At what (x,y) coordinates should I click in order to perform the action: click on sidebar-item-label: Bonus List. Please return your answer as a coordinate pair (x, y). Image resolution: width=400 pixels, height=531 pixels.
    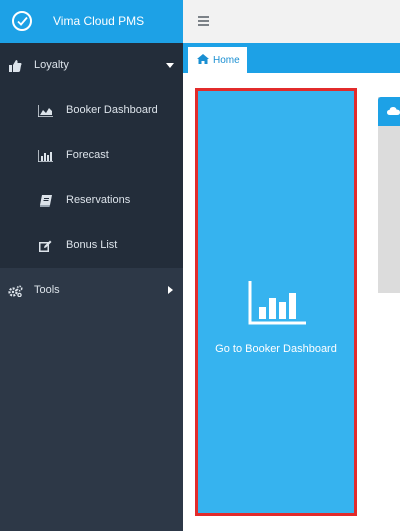
    Looking at the image, I should click on (92, 245).